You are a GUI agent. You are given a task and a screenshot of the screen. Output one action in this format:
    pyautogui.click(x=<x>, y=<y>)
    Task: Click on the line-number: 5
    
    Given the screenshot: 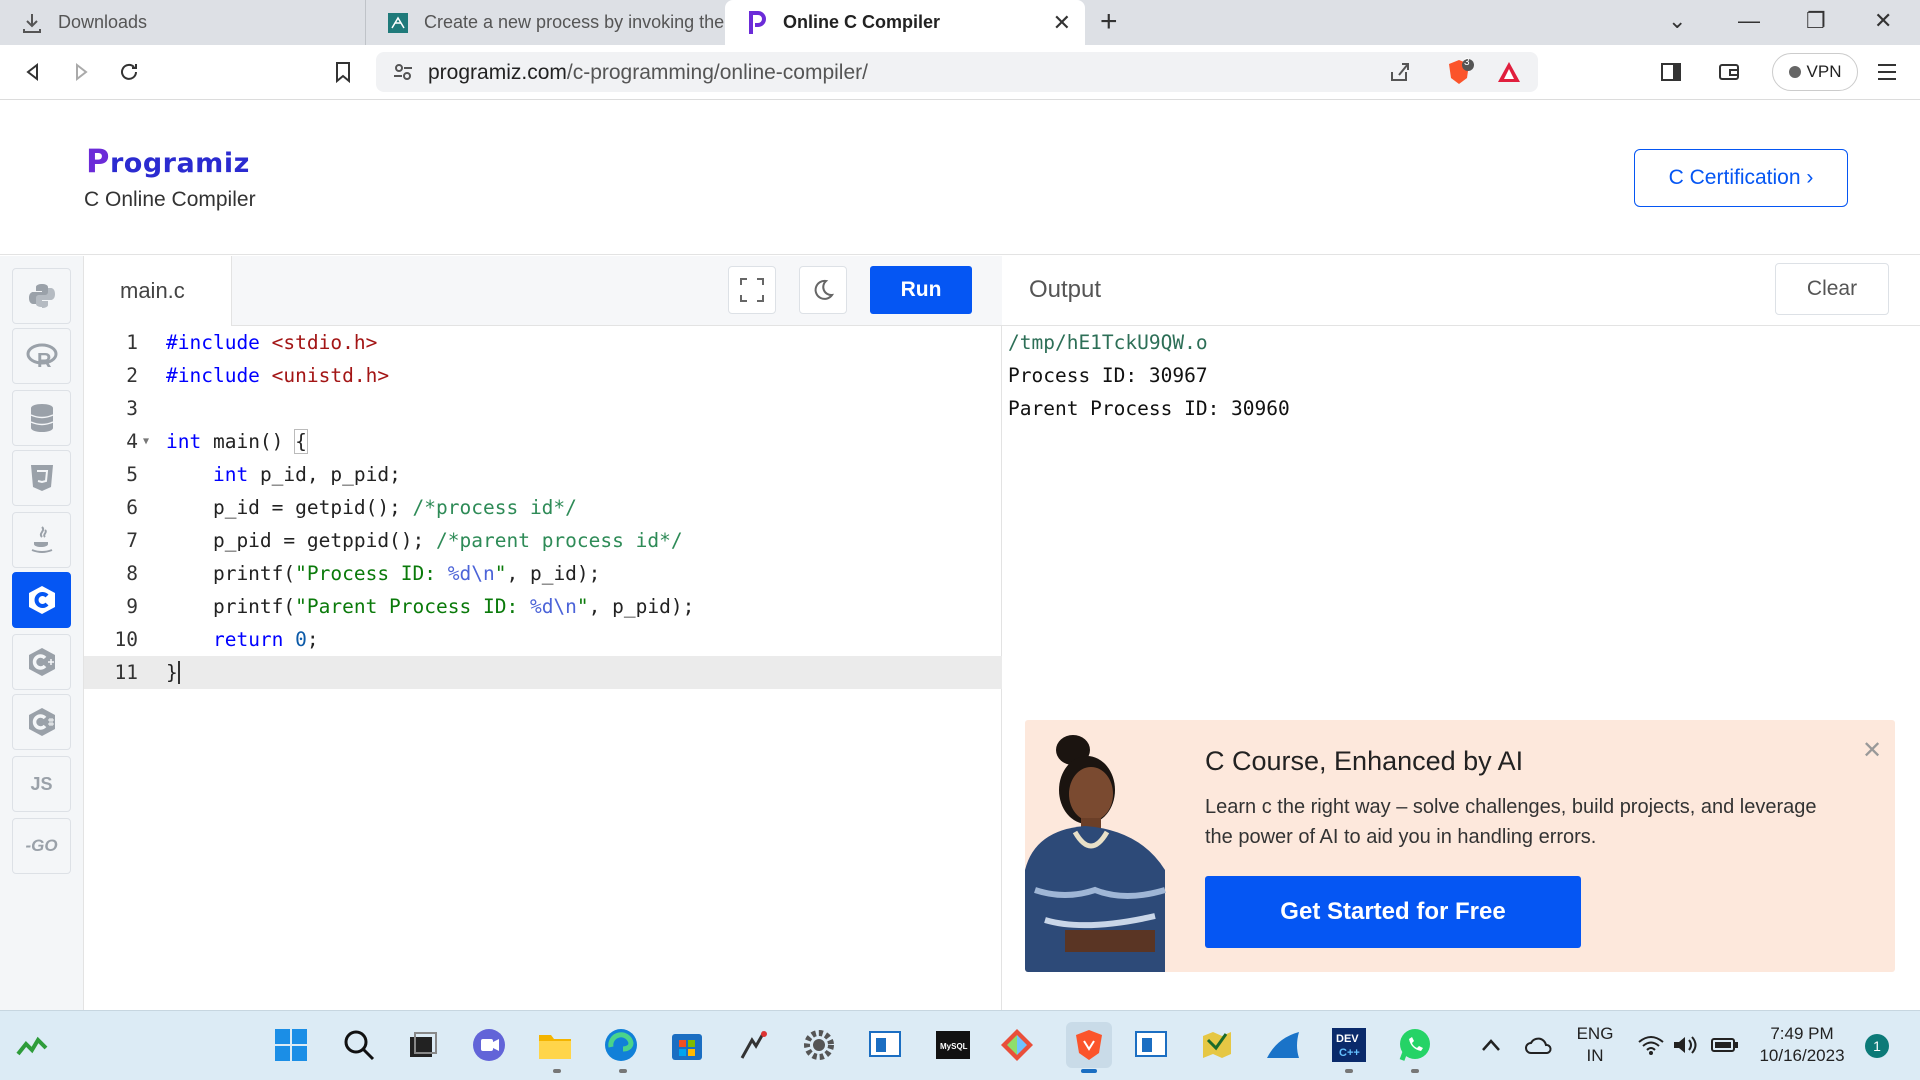 What is the action you would take?
    pyautogui.click(x=132, y=474)
    